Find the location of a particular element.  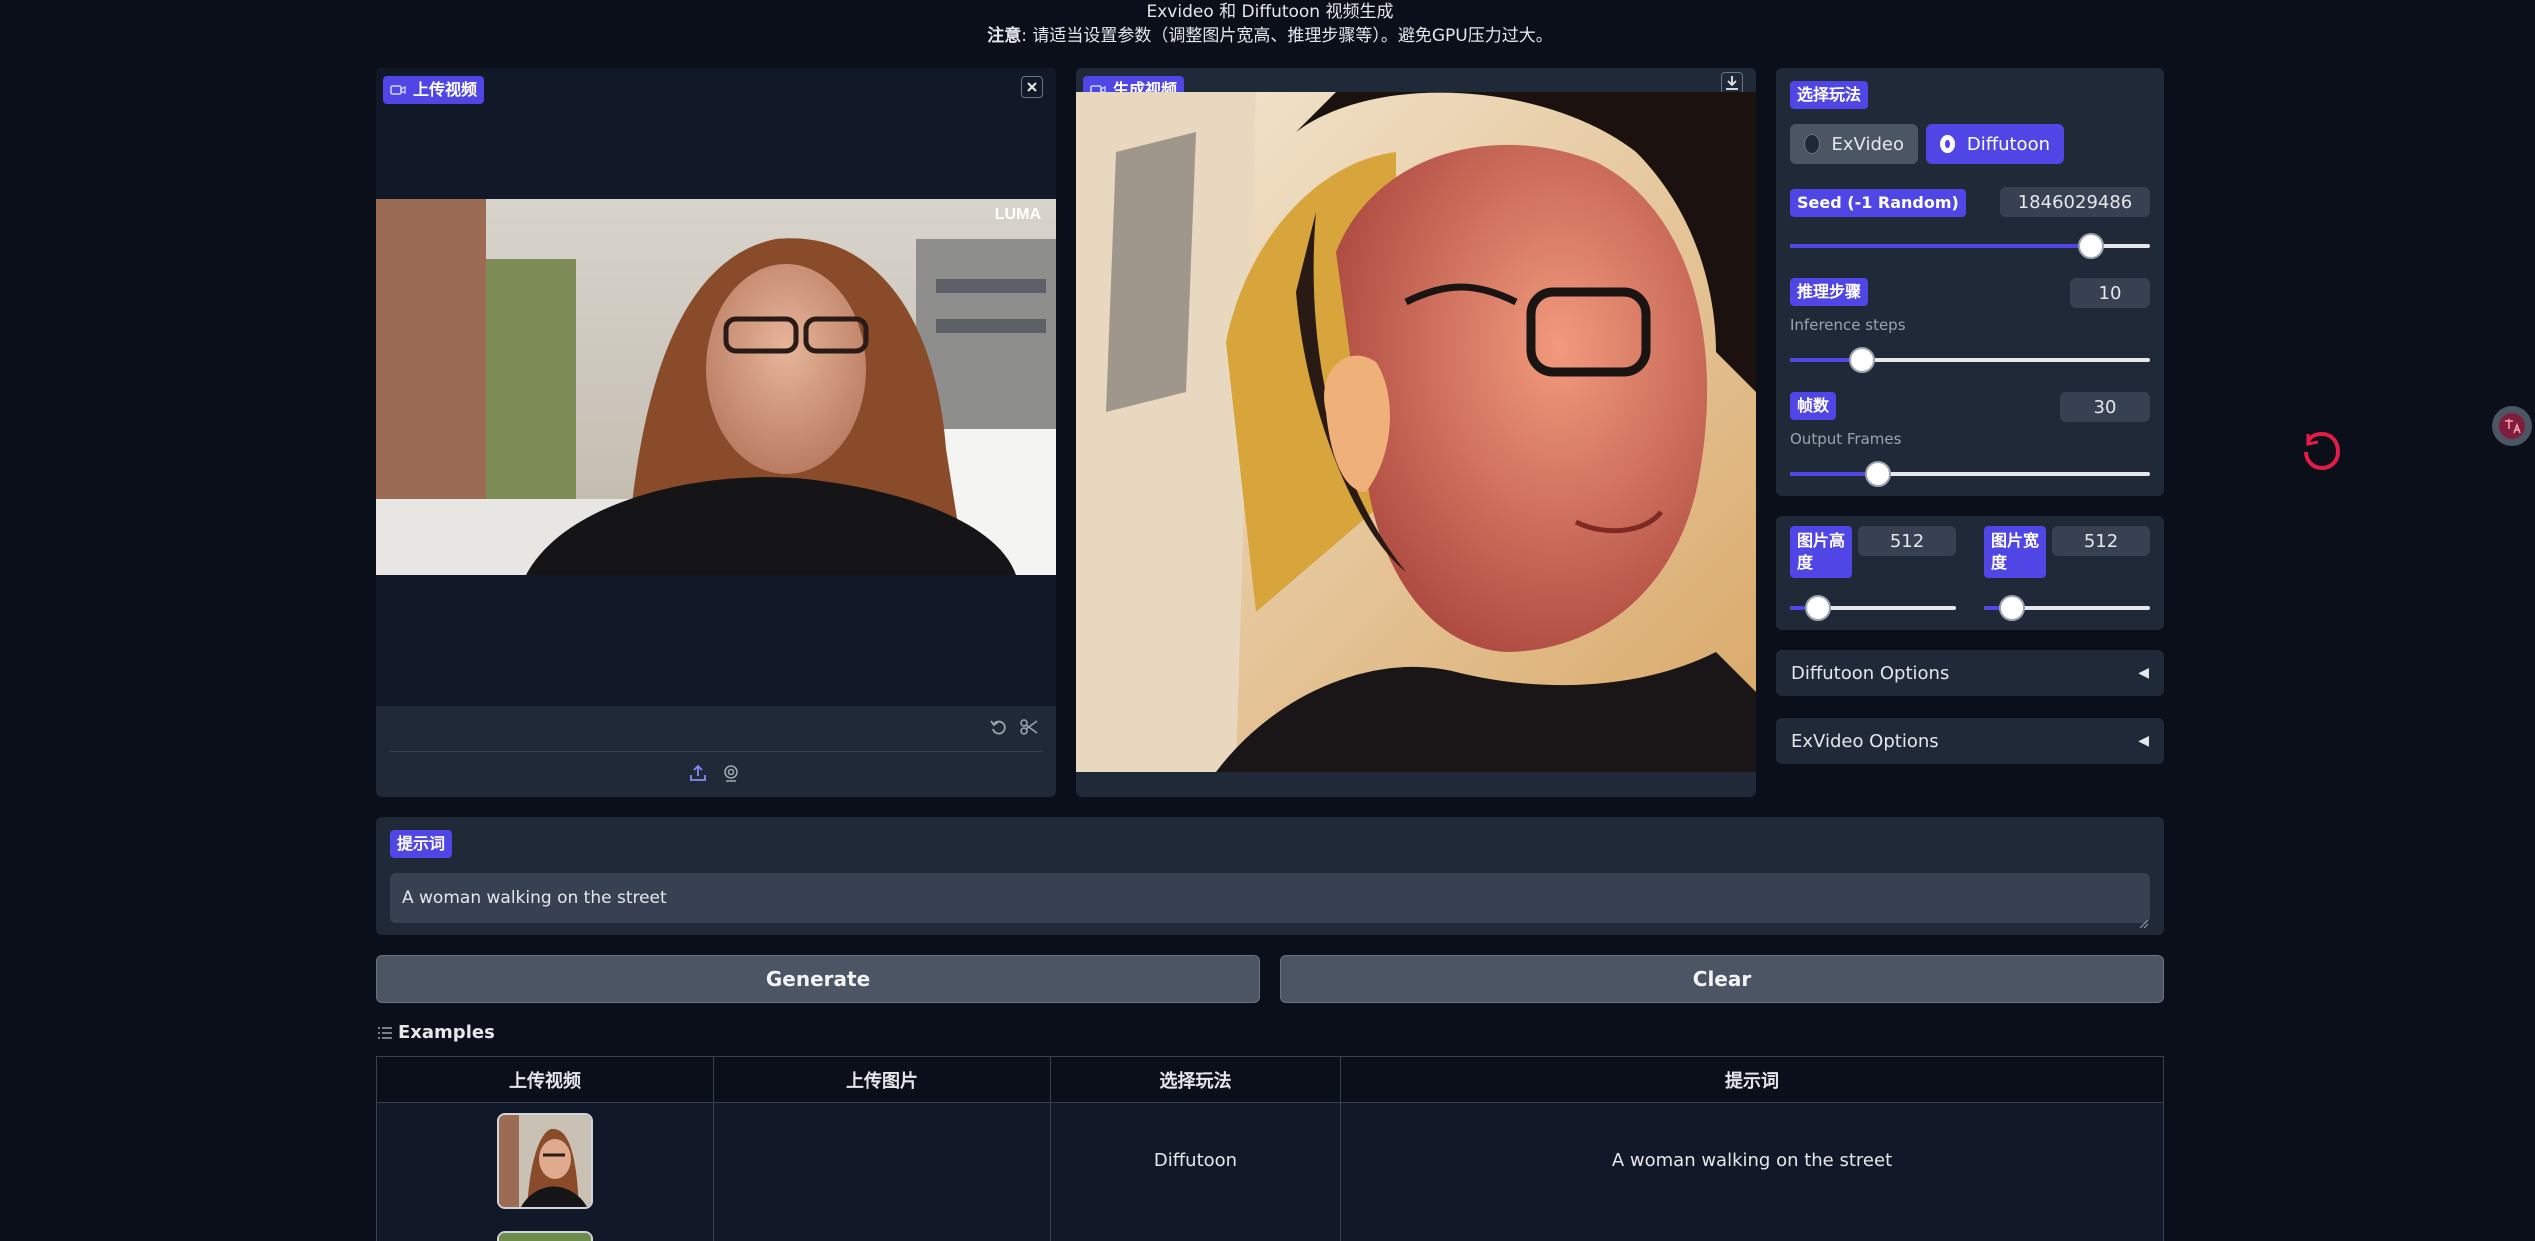

note-label: 注意 is located at coordinates (1004, 36).